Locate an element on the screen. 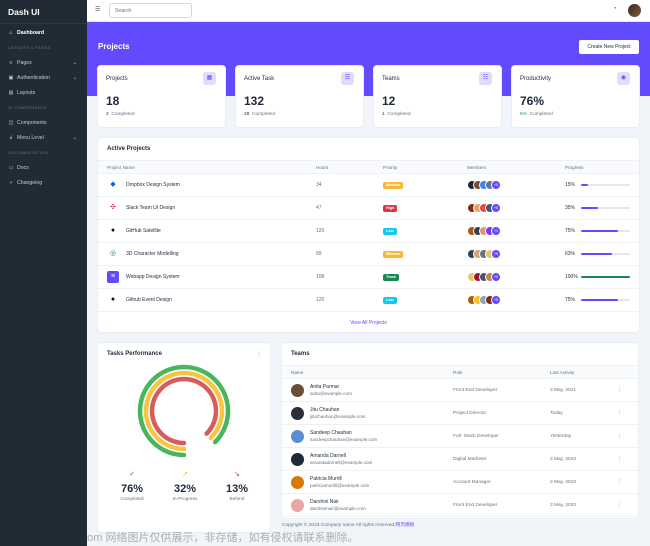 Image resolution: width=650 pixels, height=546 pixels. member-name: Sandeep Chauhan is located at coordinates (331, 433).